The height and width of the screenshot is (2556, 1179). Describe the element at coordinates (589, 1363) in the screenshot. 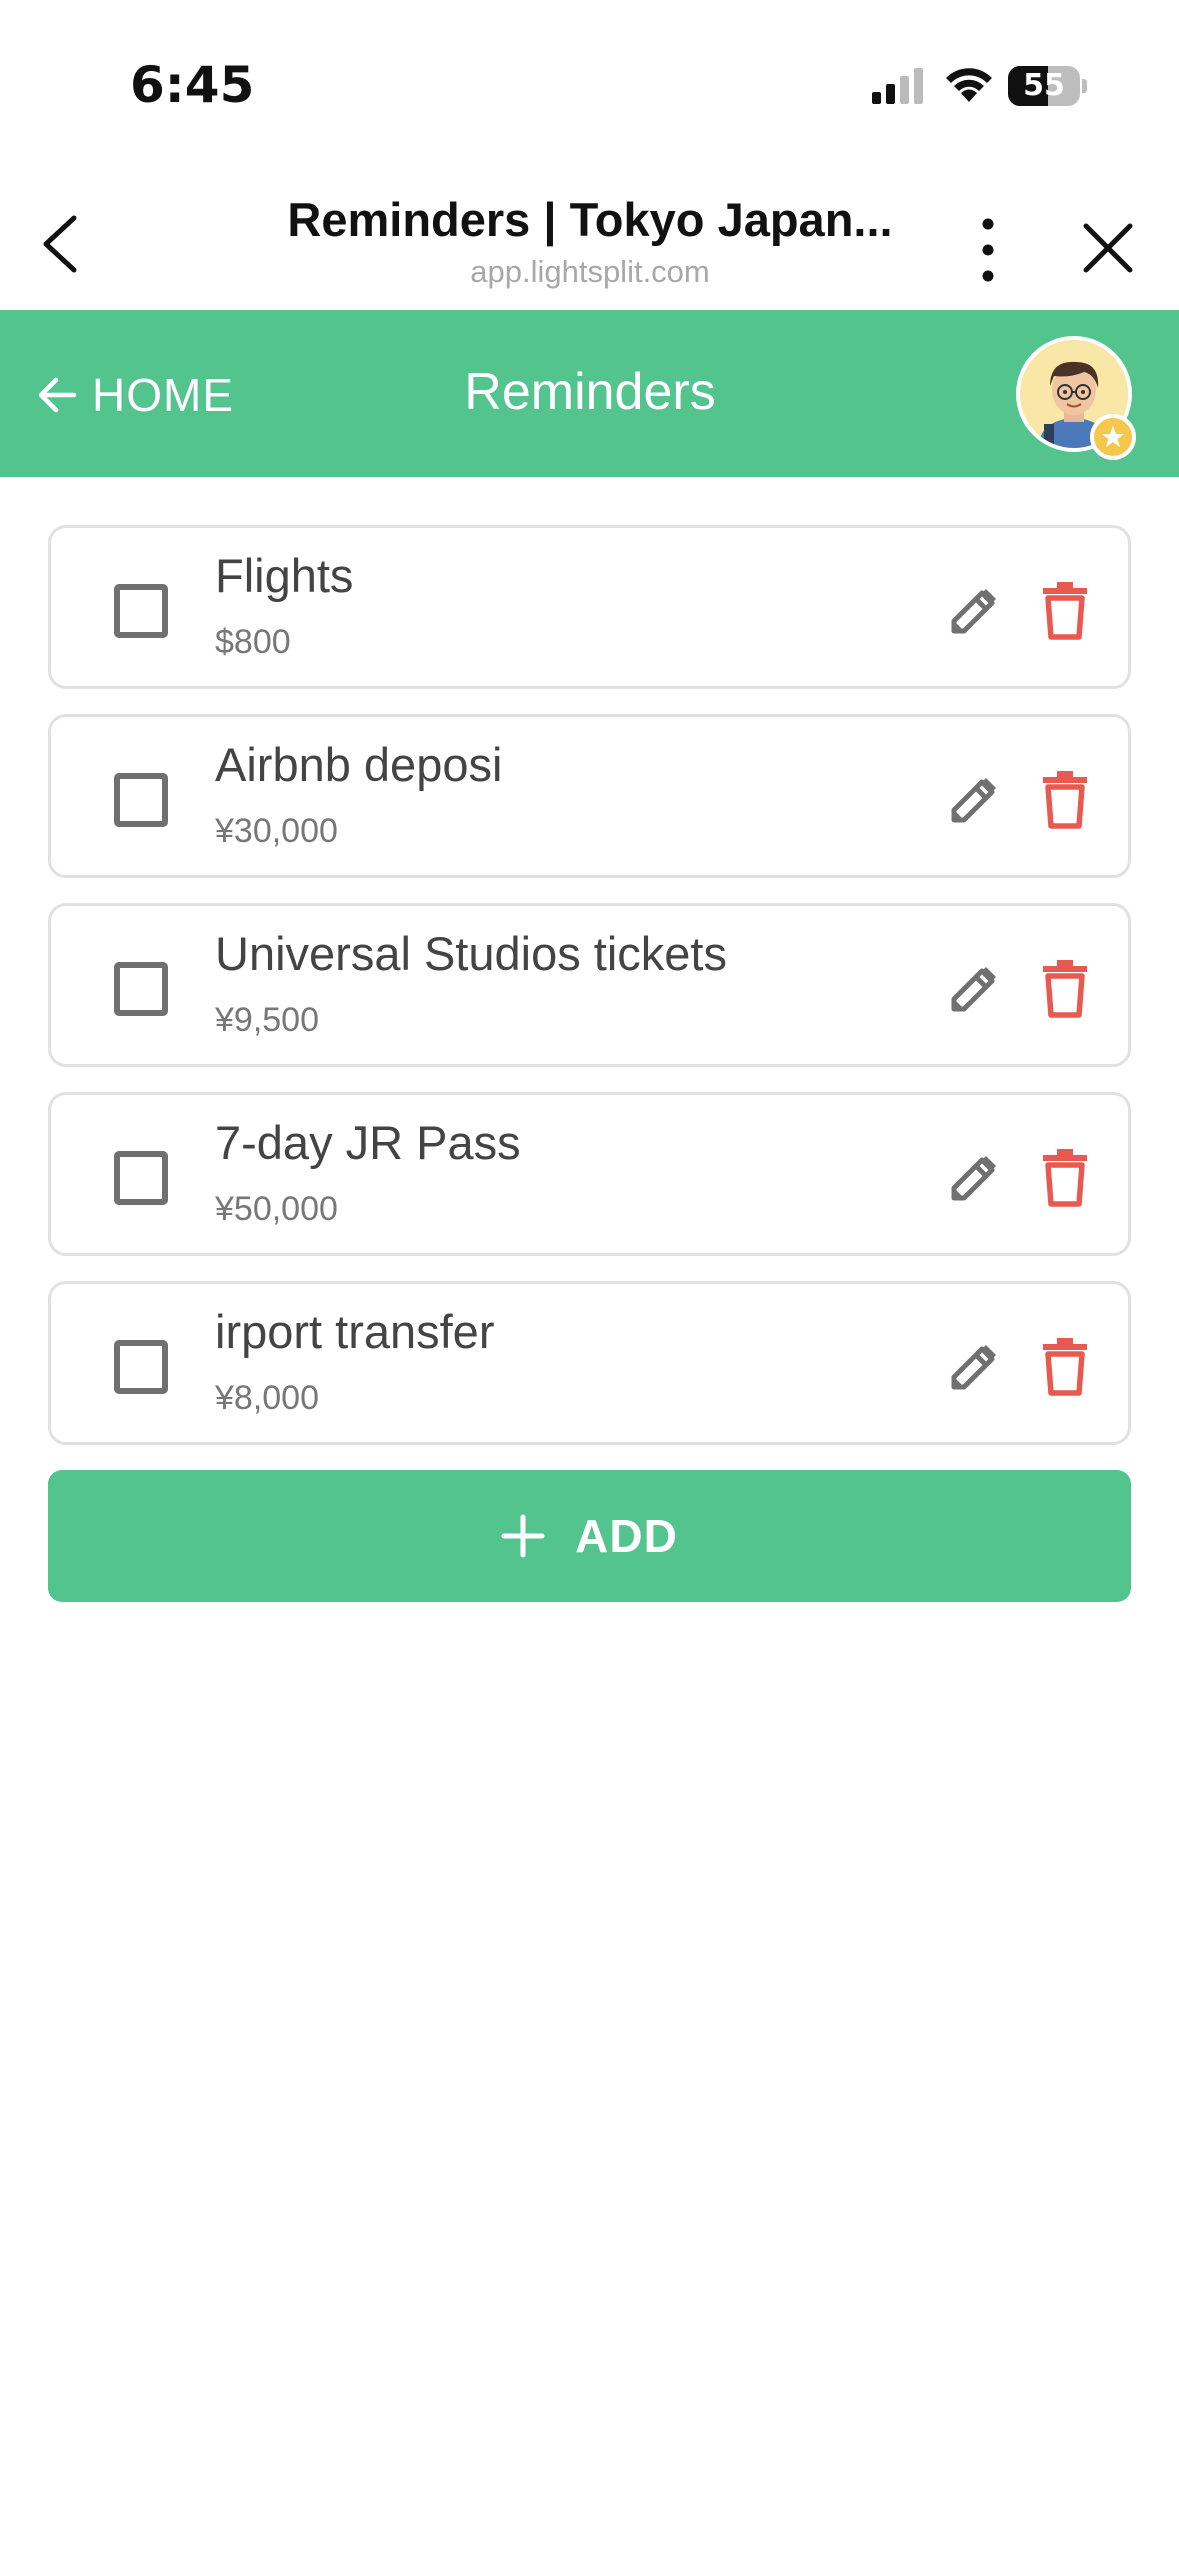

I see `reminder-item: irport transfer ¥8,000` at that location.